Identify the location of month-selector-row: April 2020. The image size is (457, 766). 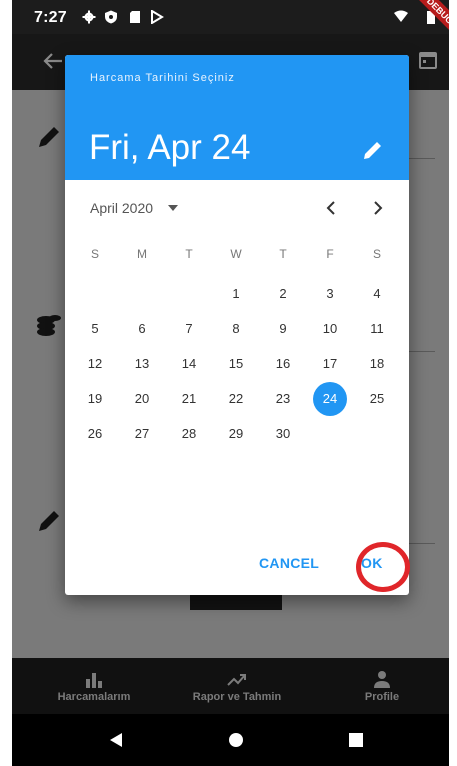
(237, 209).